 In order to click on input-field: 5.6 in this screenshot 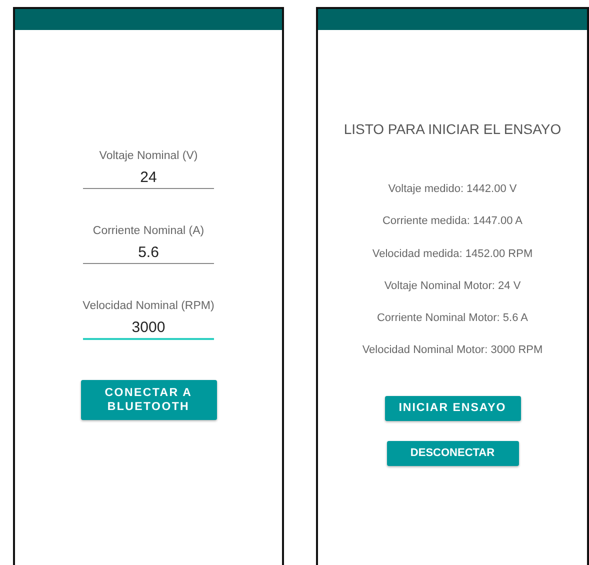, I will do `click(148, 252)`.